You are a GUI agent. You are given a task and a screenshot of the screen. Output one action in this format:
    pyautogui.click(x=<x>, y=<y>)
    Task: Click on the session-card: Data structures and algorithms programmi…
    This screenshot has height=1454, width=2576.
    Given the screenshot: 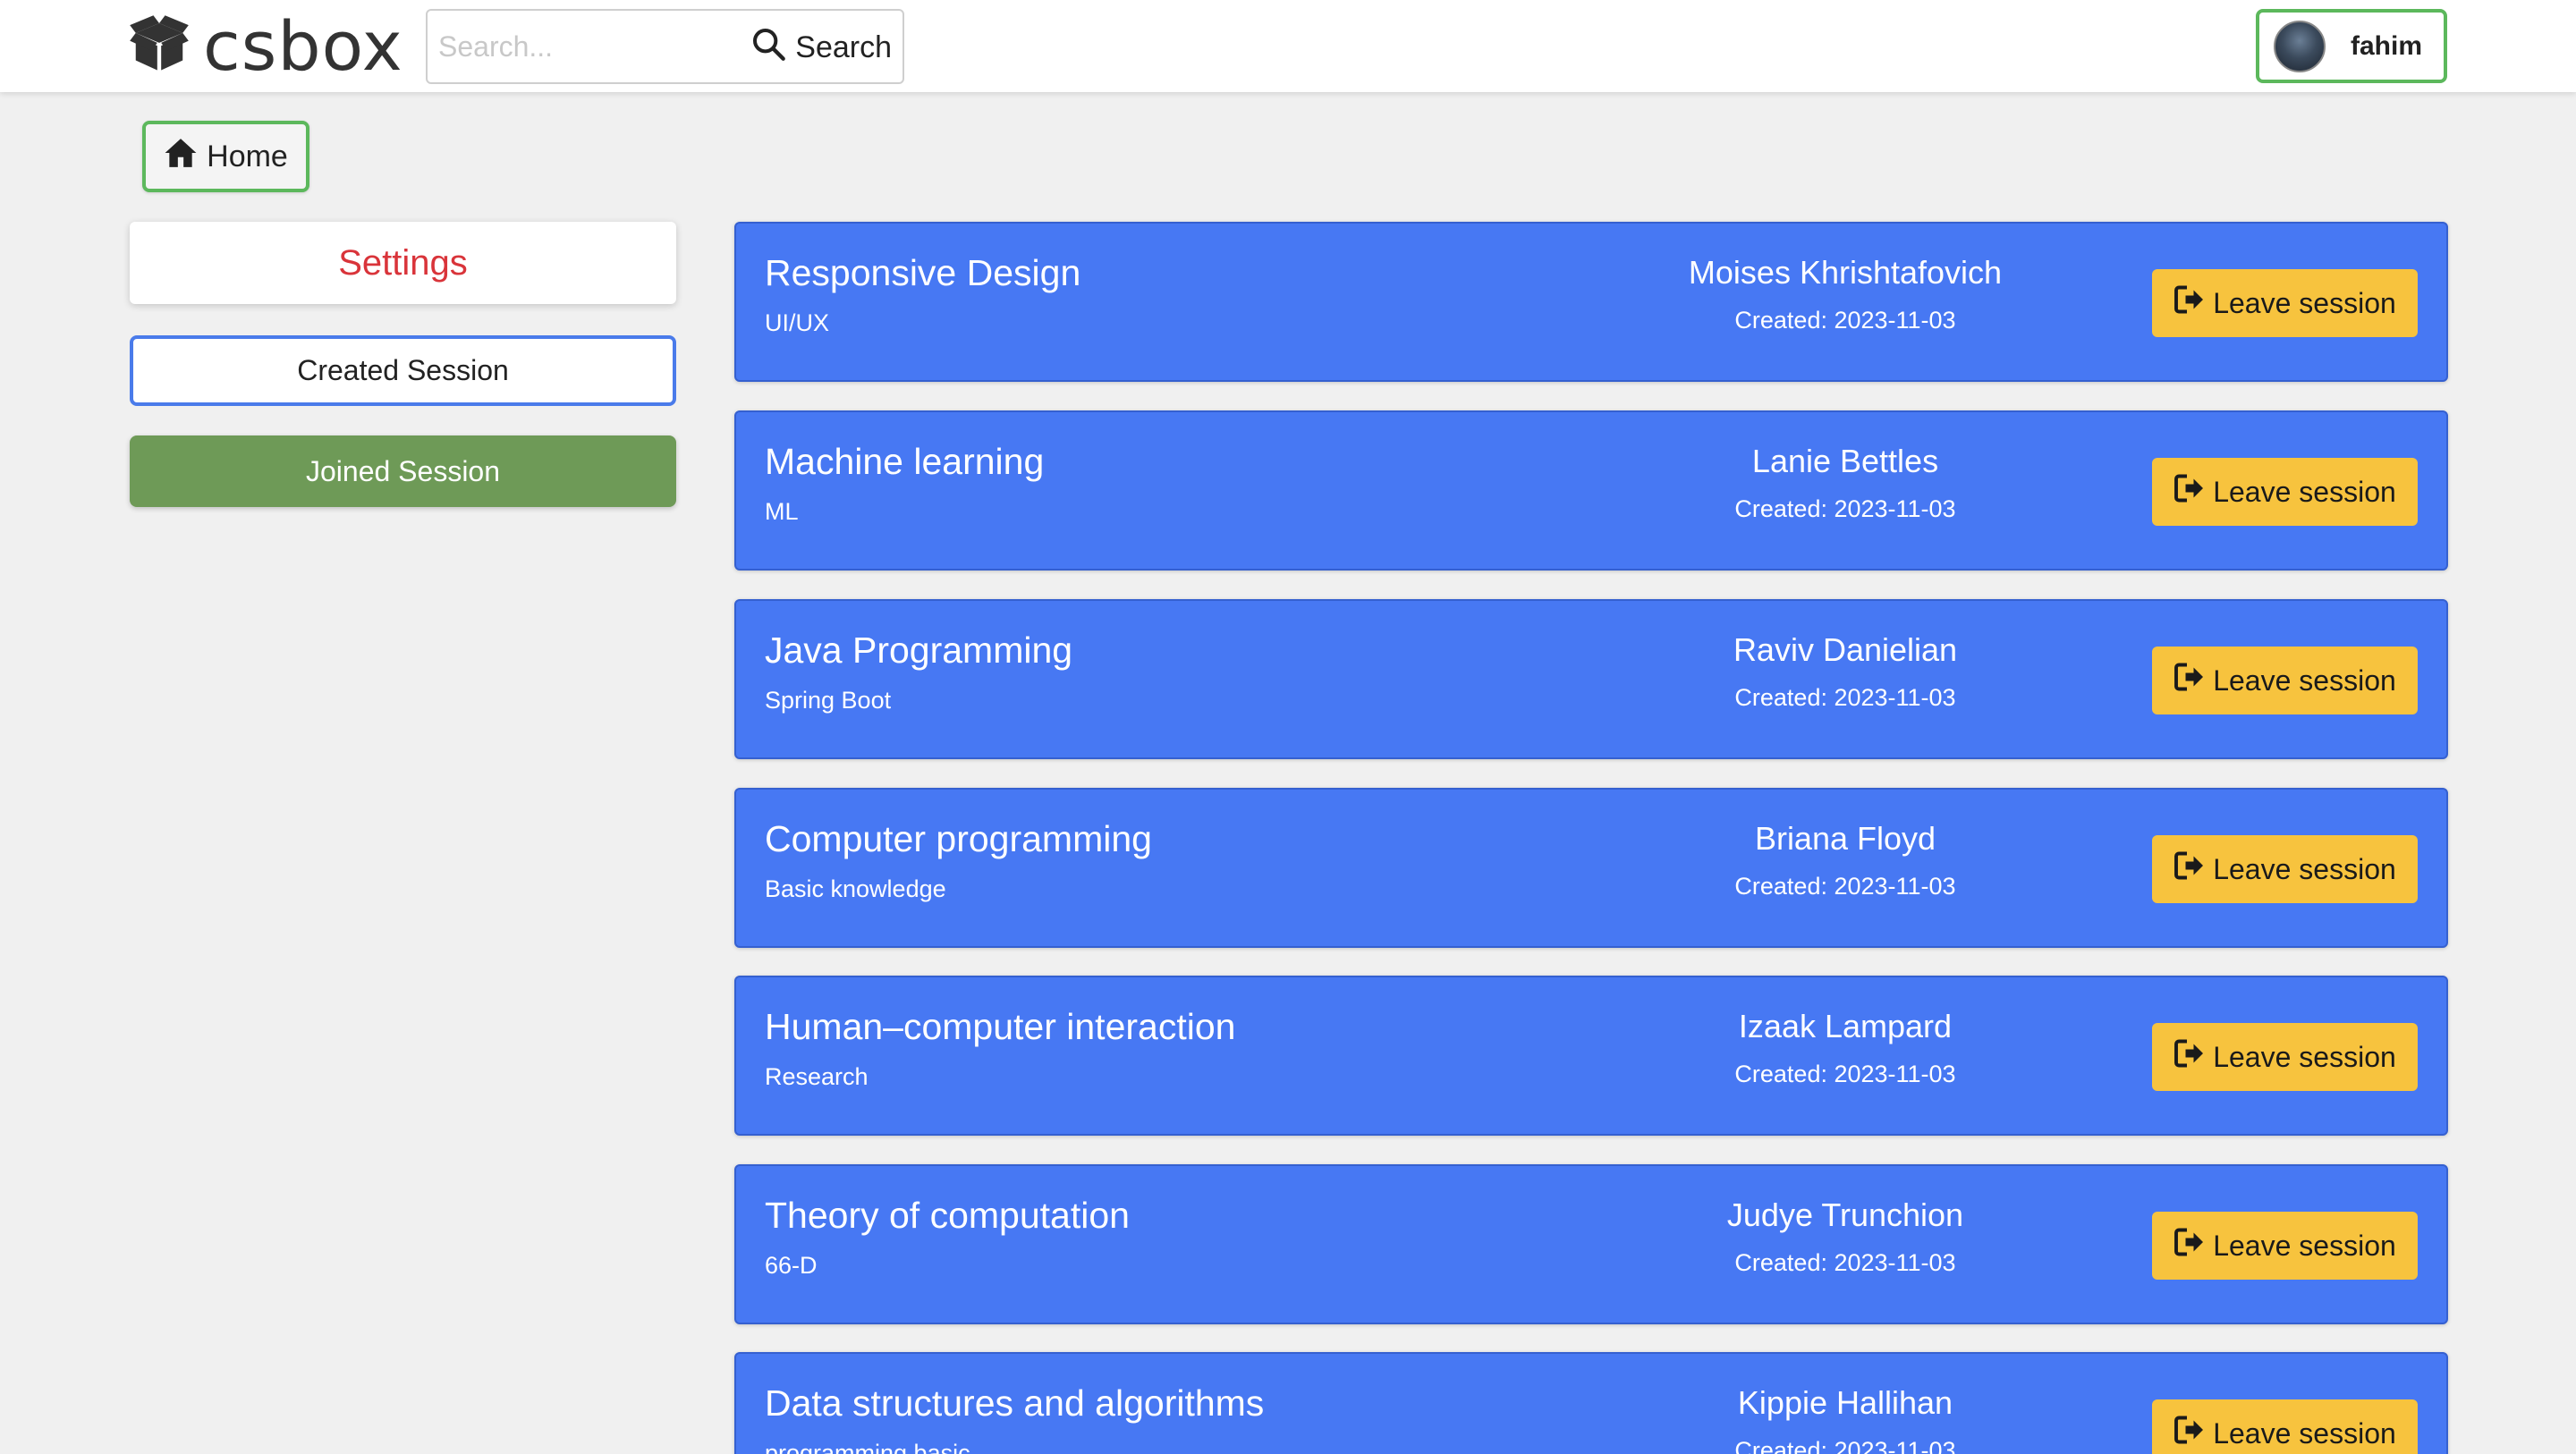 What is the action you would take?
    pyautogui.click(x=1591, y=1403)
    